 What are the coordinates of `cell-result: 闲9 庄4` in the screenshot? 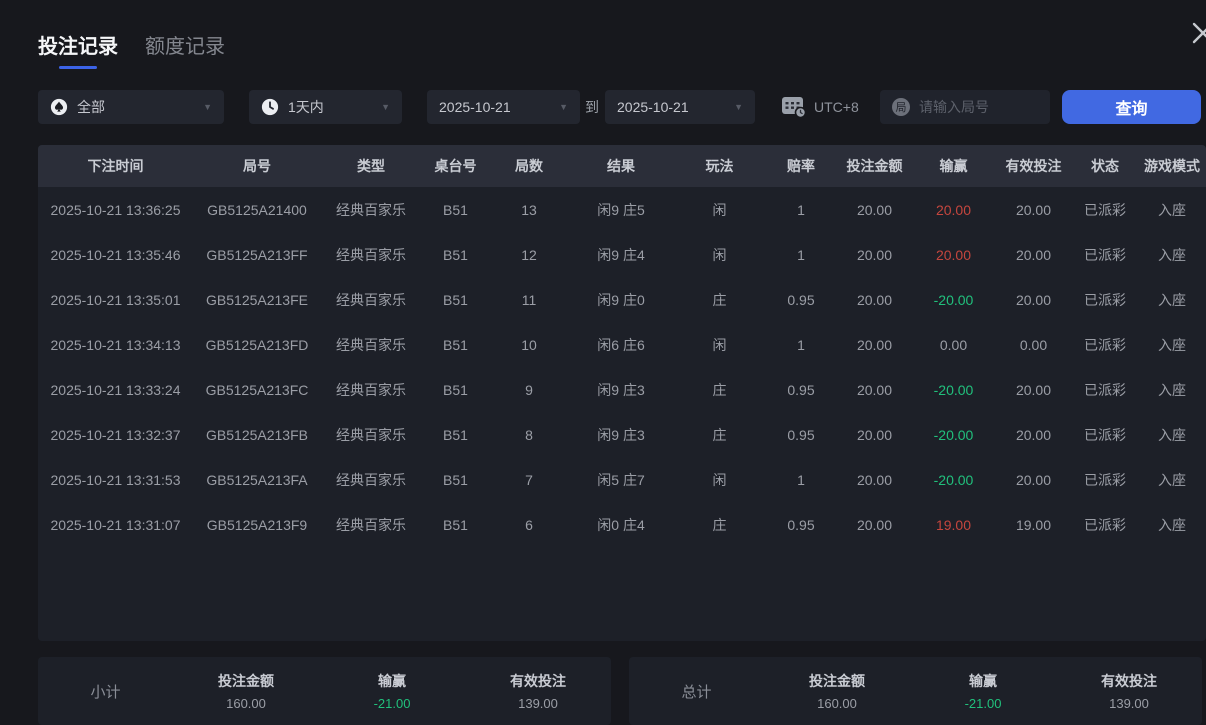 It's located at (621, 254).